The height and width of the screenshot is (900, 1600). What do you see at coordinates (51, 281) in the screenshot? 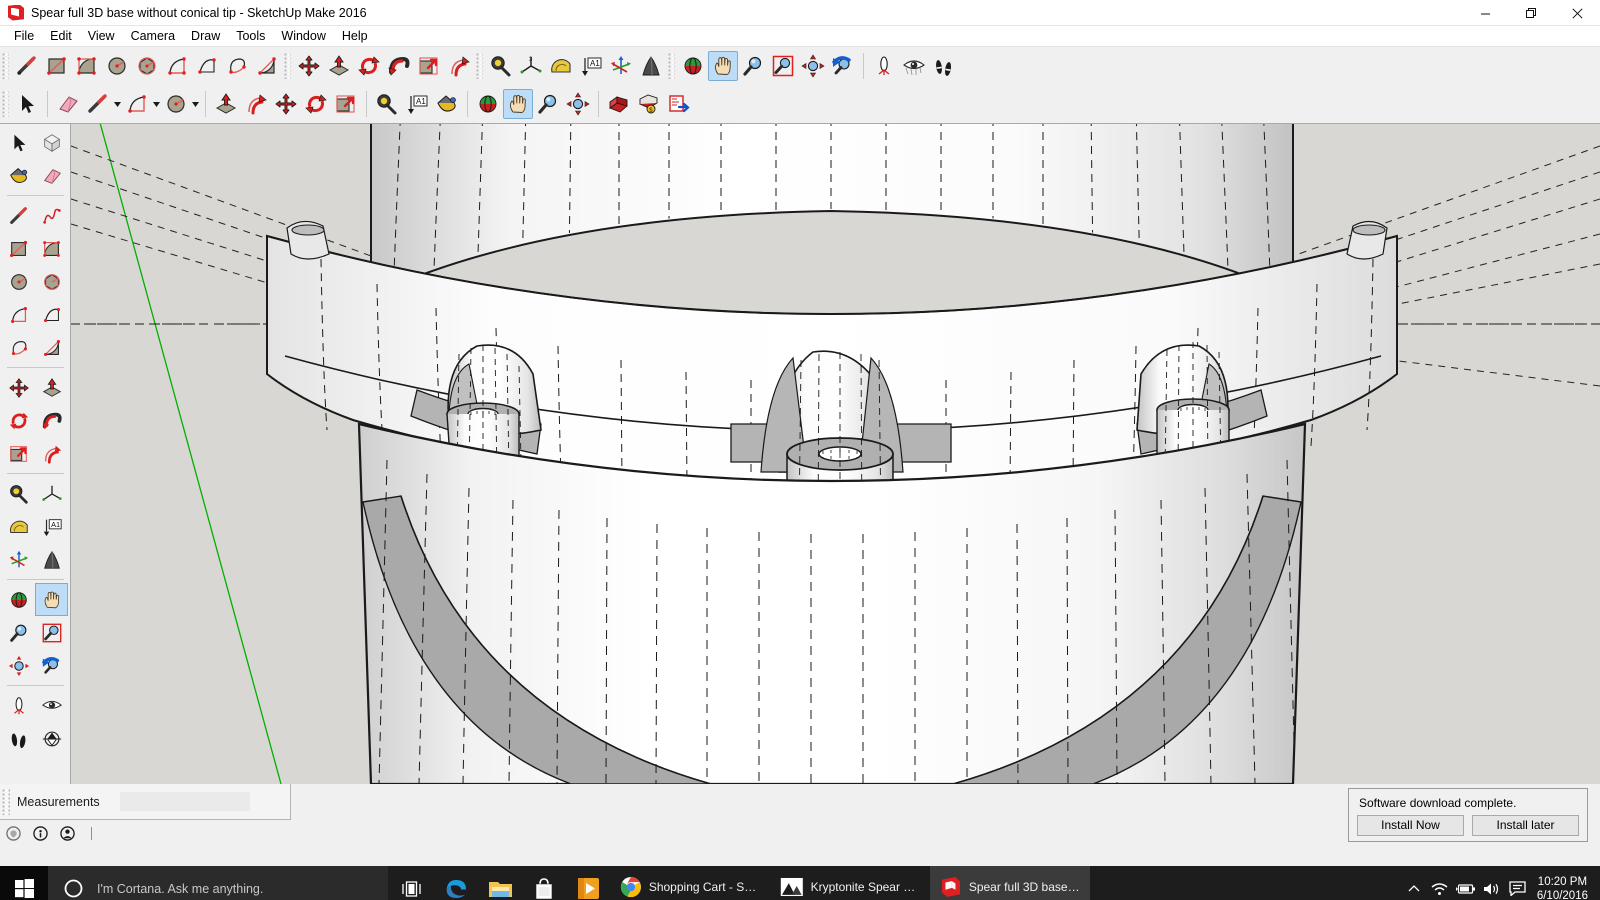
I see `polygon-tool-sidebar` at bounding box center [51, 281].